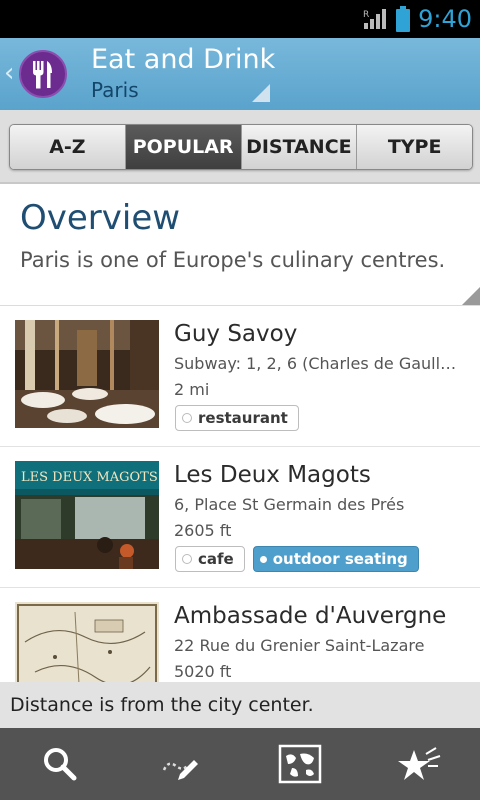 The image size is (480, 800). What do you see at coordinates (236, 334) in the screenshot?
I see `item-title: Guy Savoy` at bounding box center [236, 334].